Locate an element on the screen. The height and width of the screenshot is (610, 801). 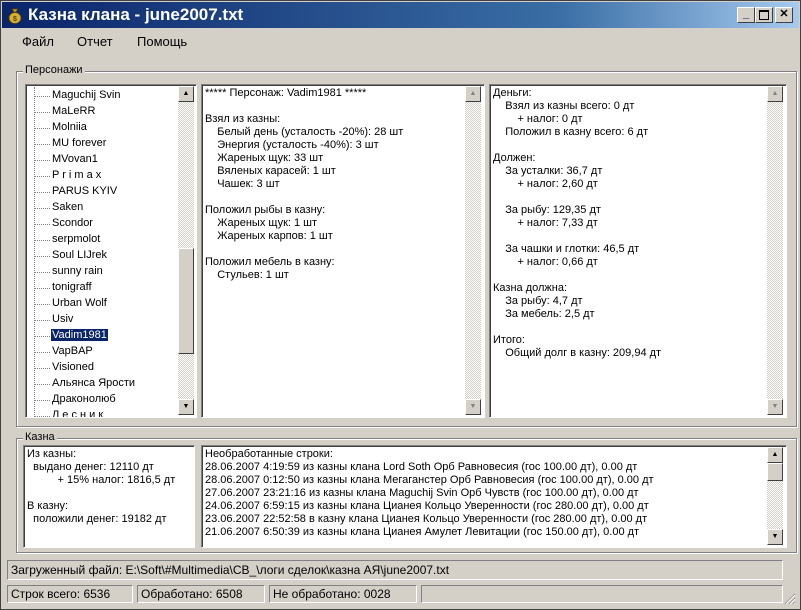
details-line: Жареных карпов: 1 шт is located at coordinates (269, 236).